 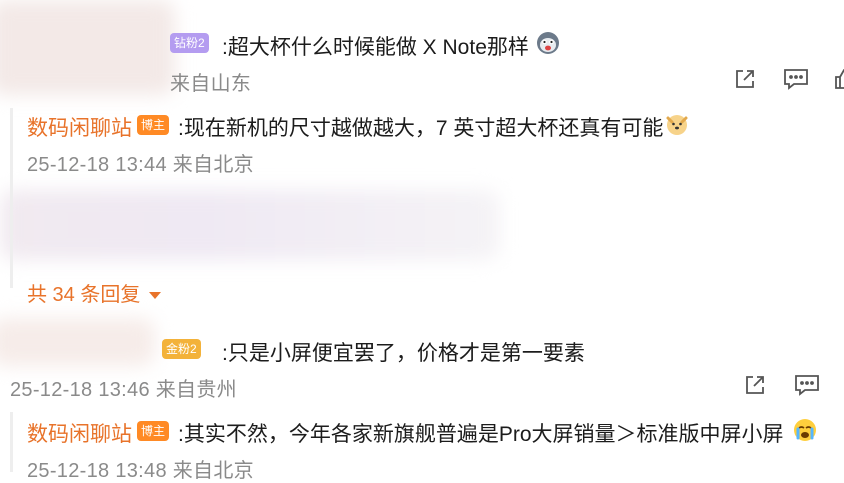 What do you see at coordinates (211, 84) in the screenshot?
I see `comment-meta: 来自山东` at bounding box center [211, 84].